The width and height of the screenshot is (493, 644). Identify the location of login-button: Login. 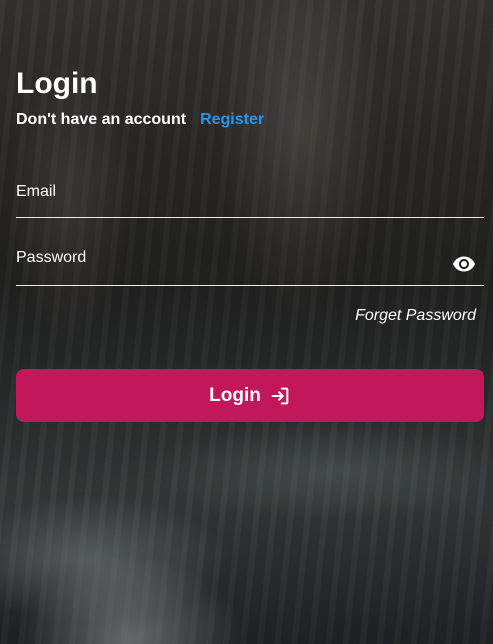
(250, 395).